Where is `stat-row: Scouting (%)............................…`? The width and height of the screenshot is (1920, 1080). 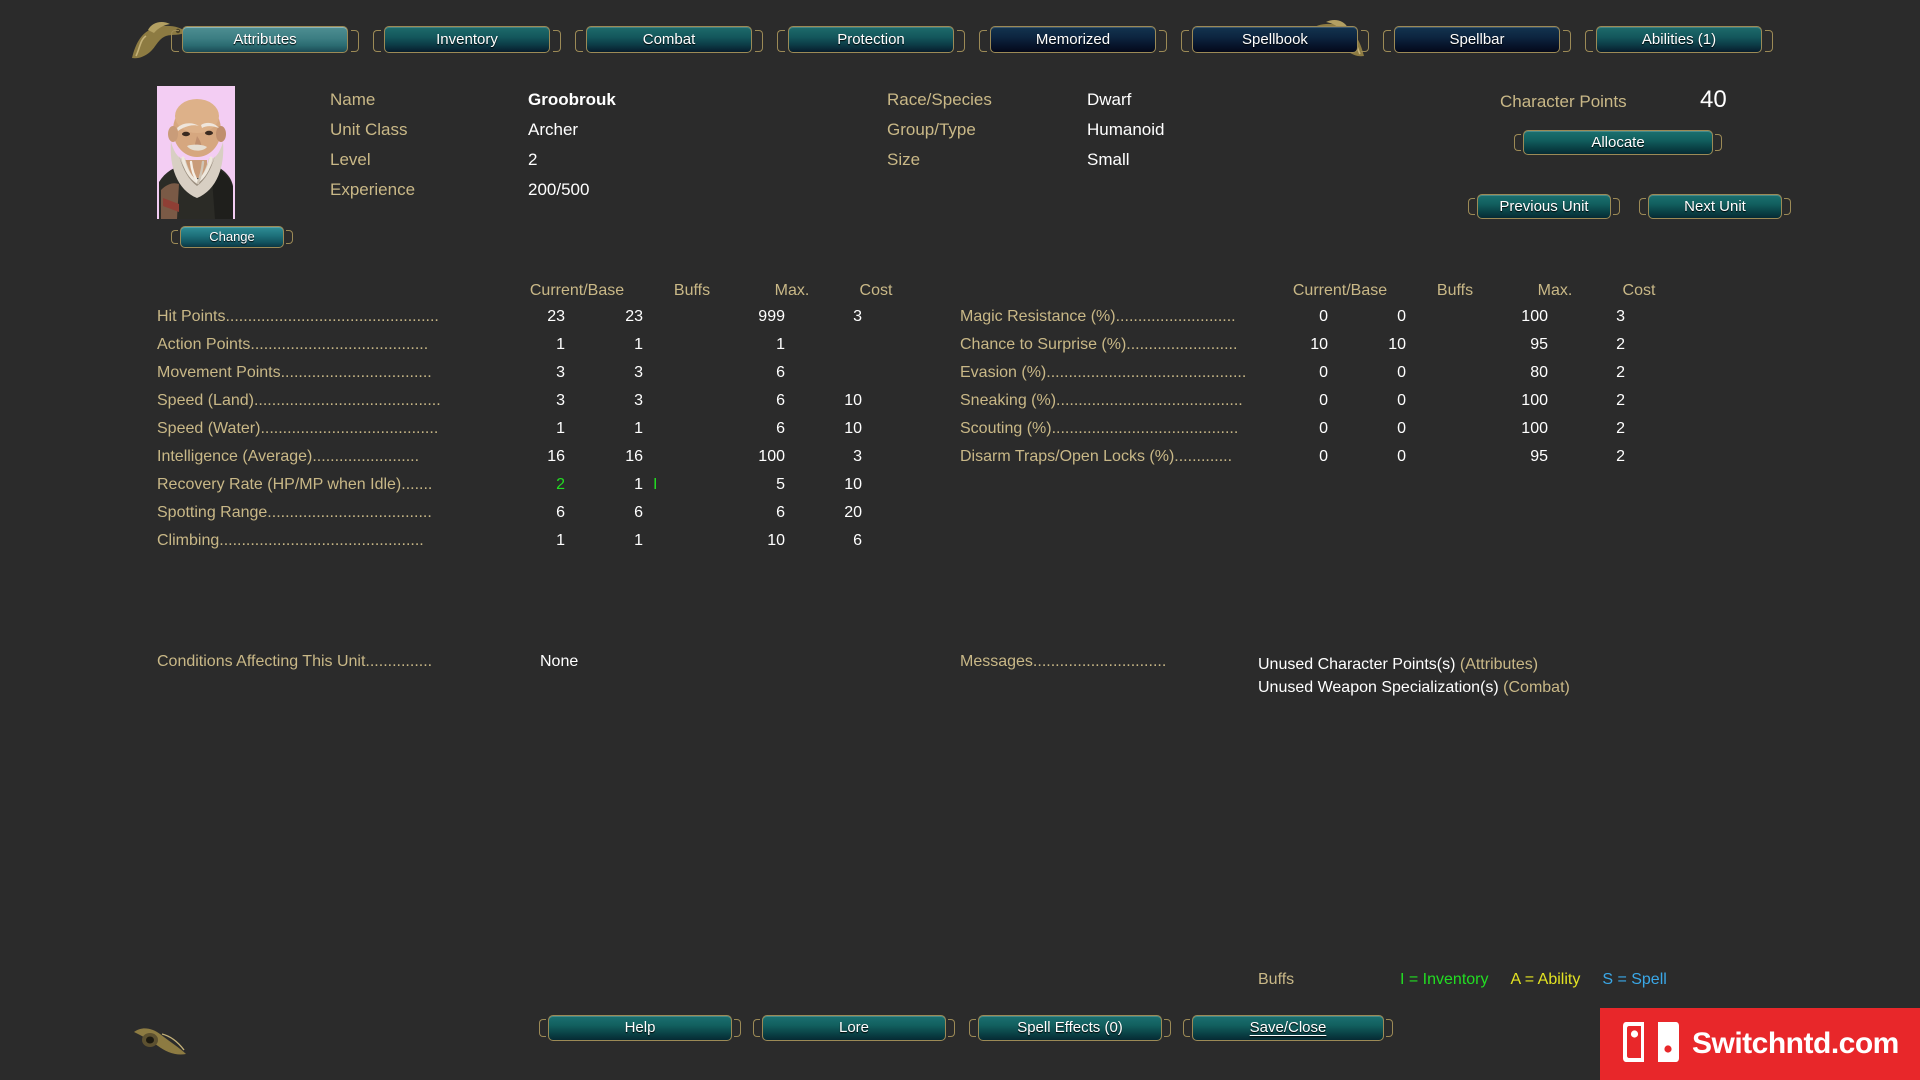
stat-row: Scouting (%)............................… is located at coordinates (1340, 434).